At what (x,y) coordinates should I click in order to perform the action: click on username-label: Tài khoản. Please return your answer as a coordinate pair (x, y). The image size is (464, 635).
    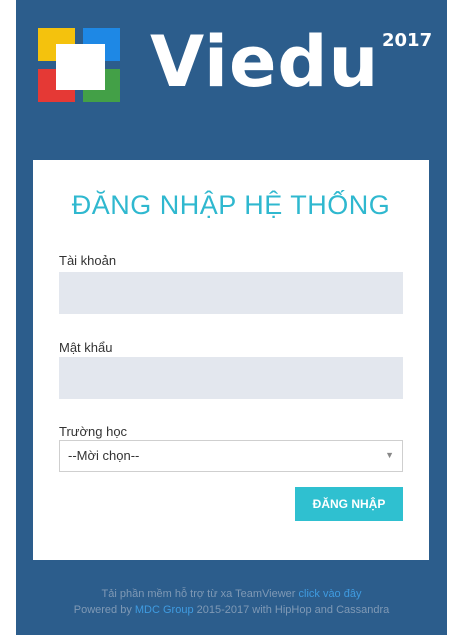
    Looking at the image, I should click on (88, 260).